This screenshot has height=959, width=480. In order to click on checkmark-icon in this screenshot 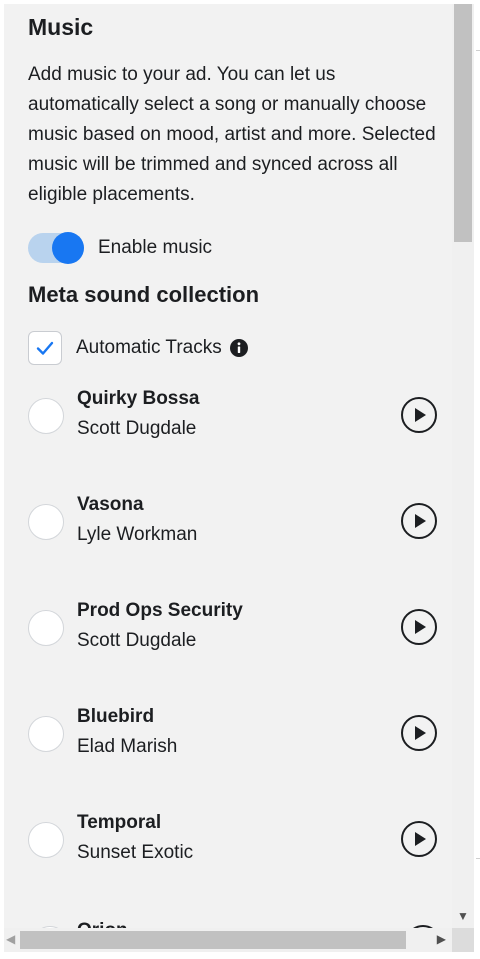, I will do `click(45, 348)`.